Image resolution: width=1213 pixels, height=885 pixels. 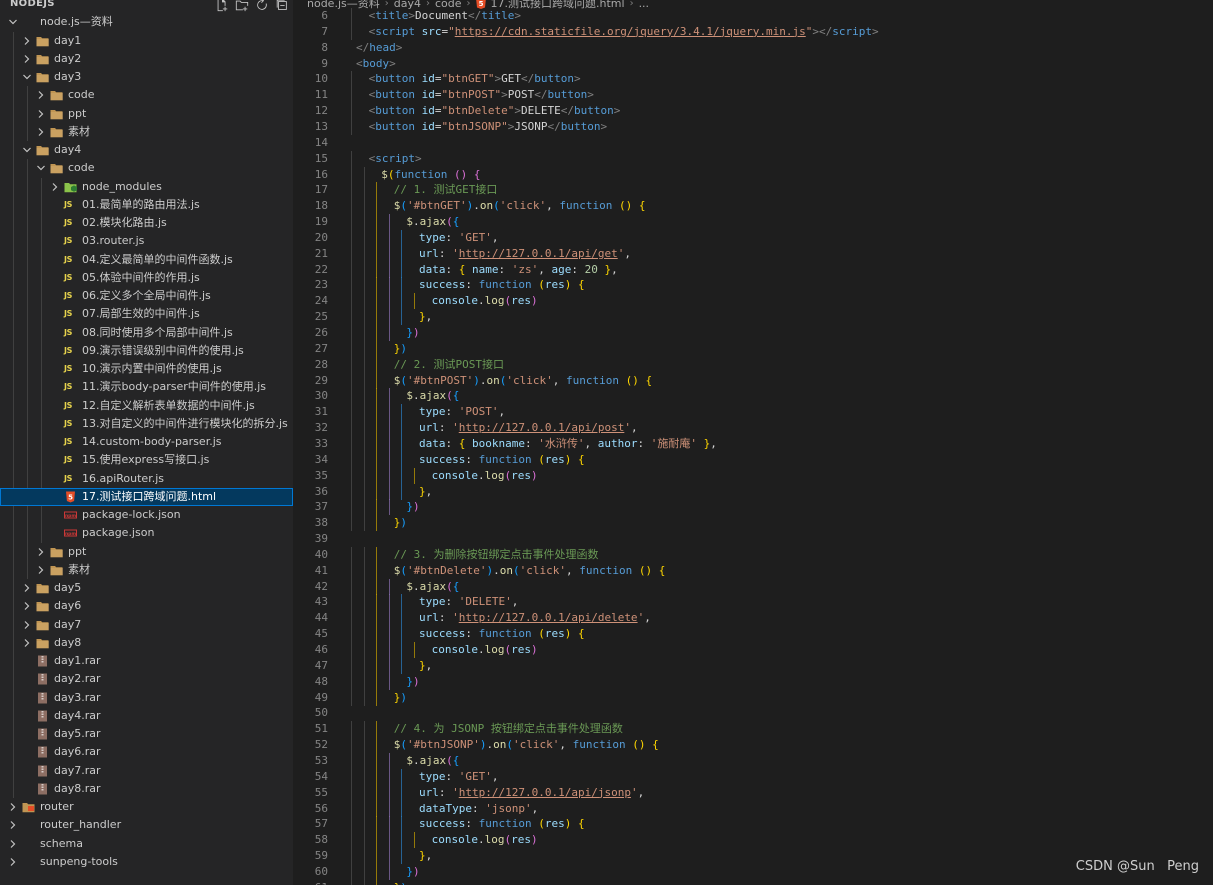 What do you see at coordinates (753, 760) in the screenshot?
I see `code-line: 53 $.ajax({` at bounding box center [753, 760].